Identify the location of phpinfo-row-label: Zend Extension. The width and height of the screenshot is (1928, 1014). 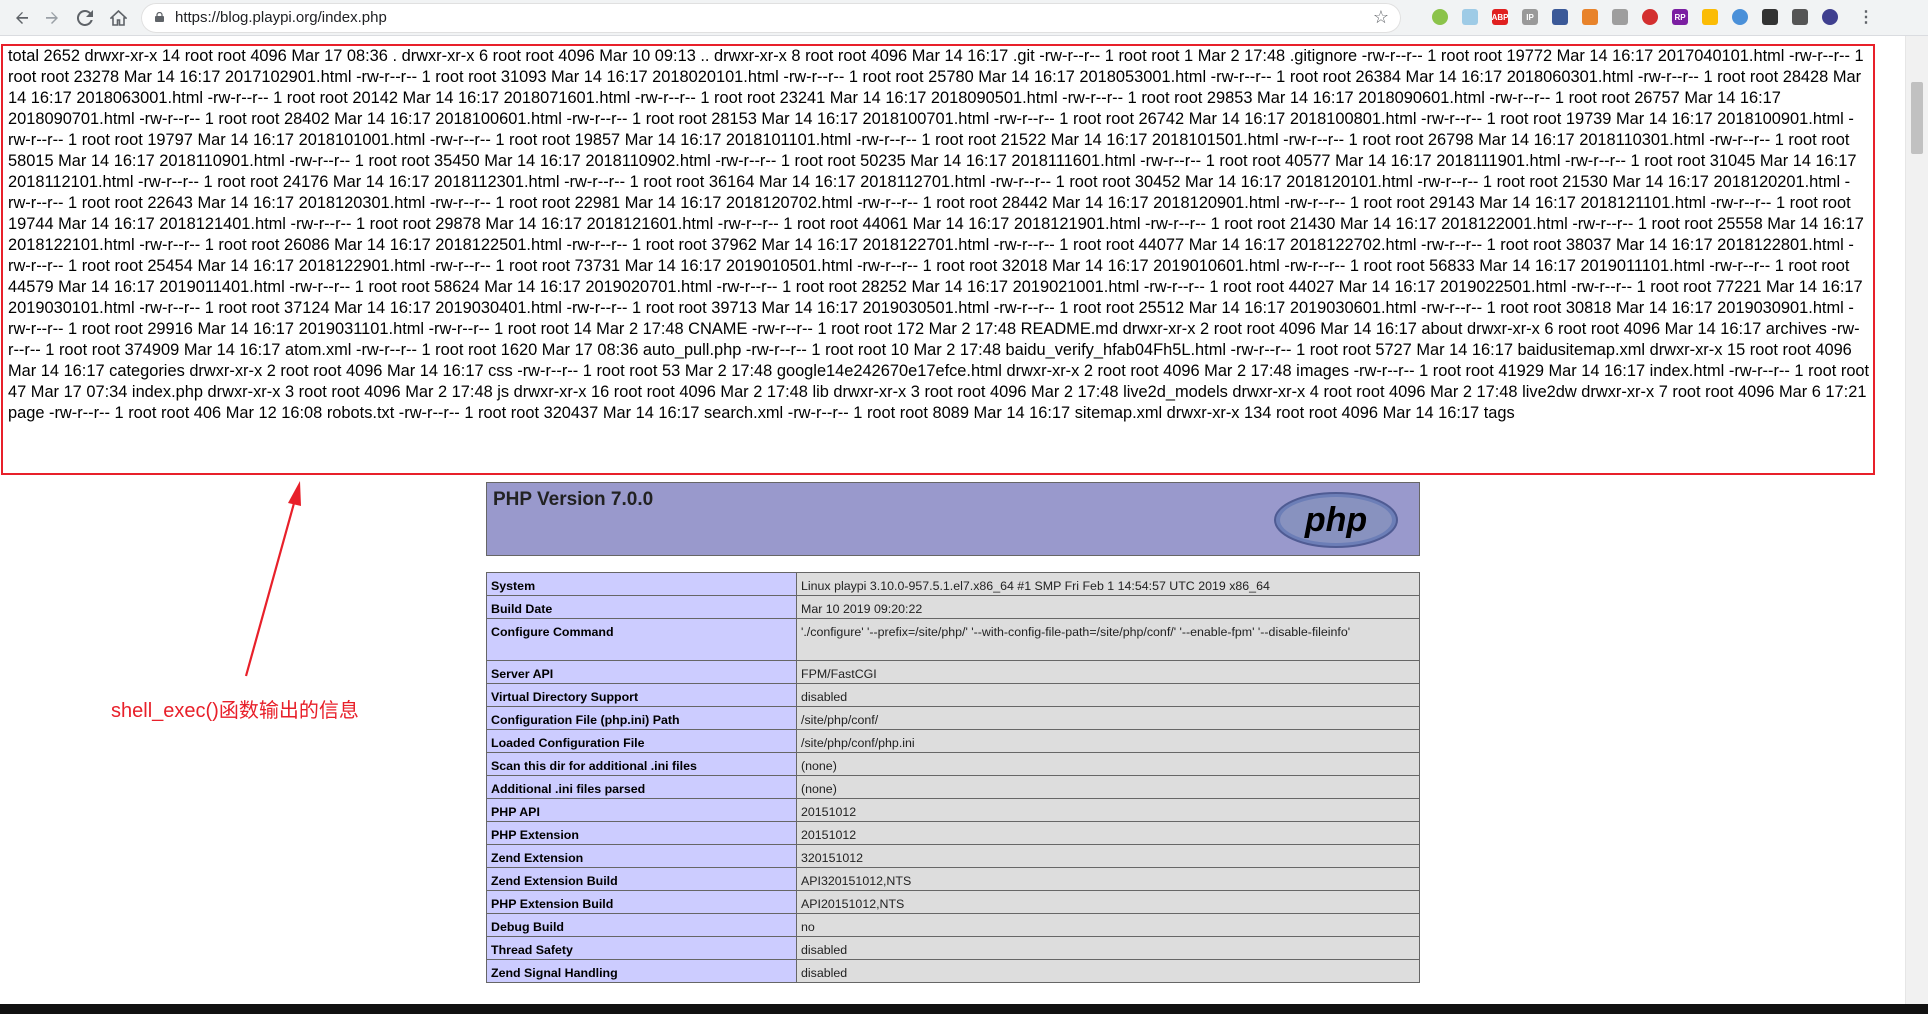
(641, 856).